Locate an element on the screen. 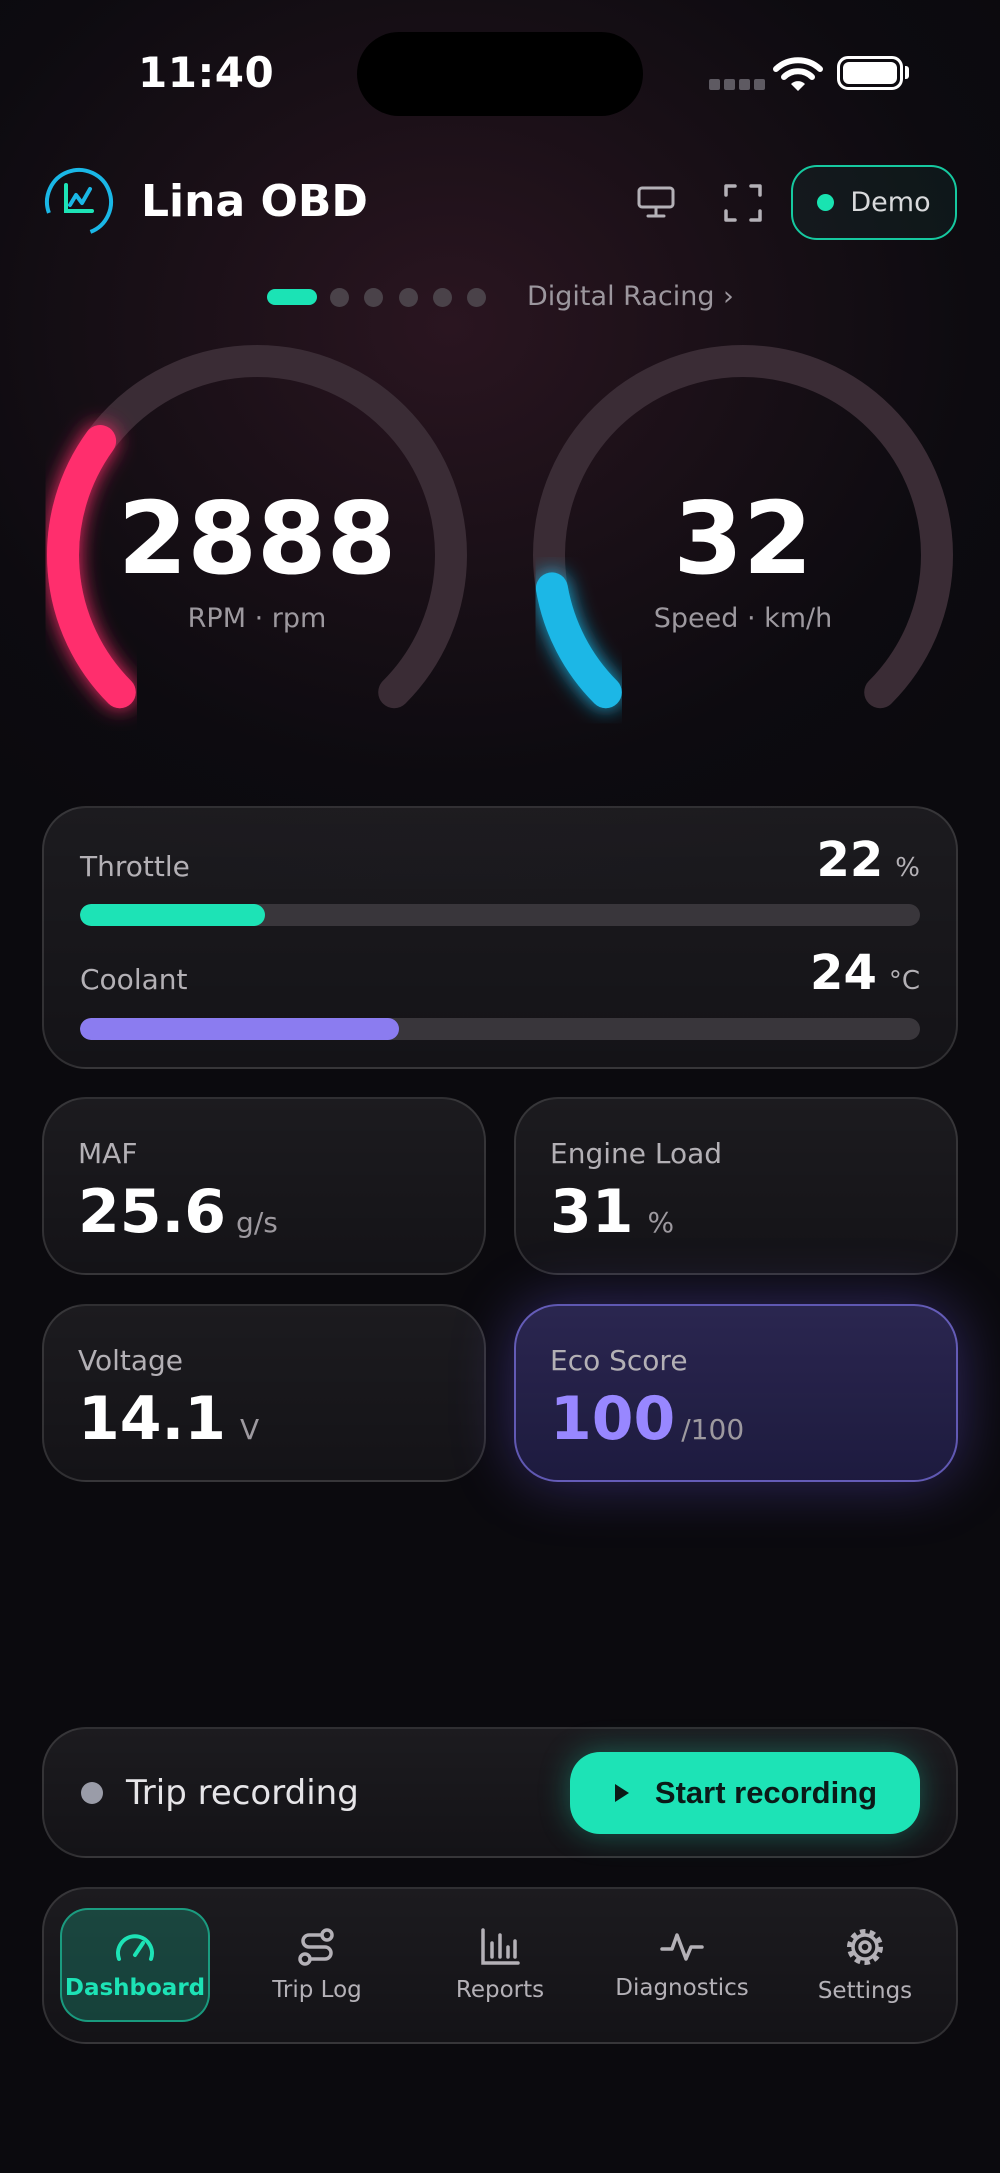 The width and height of the screenshot is (1000, 2173). maf-card: MAF 25.6 g/s is located at coordinates (264, 1186).